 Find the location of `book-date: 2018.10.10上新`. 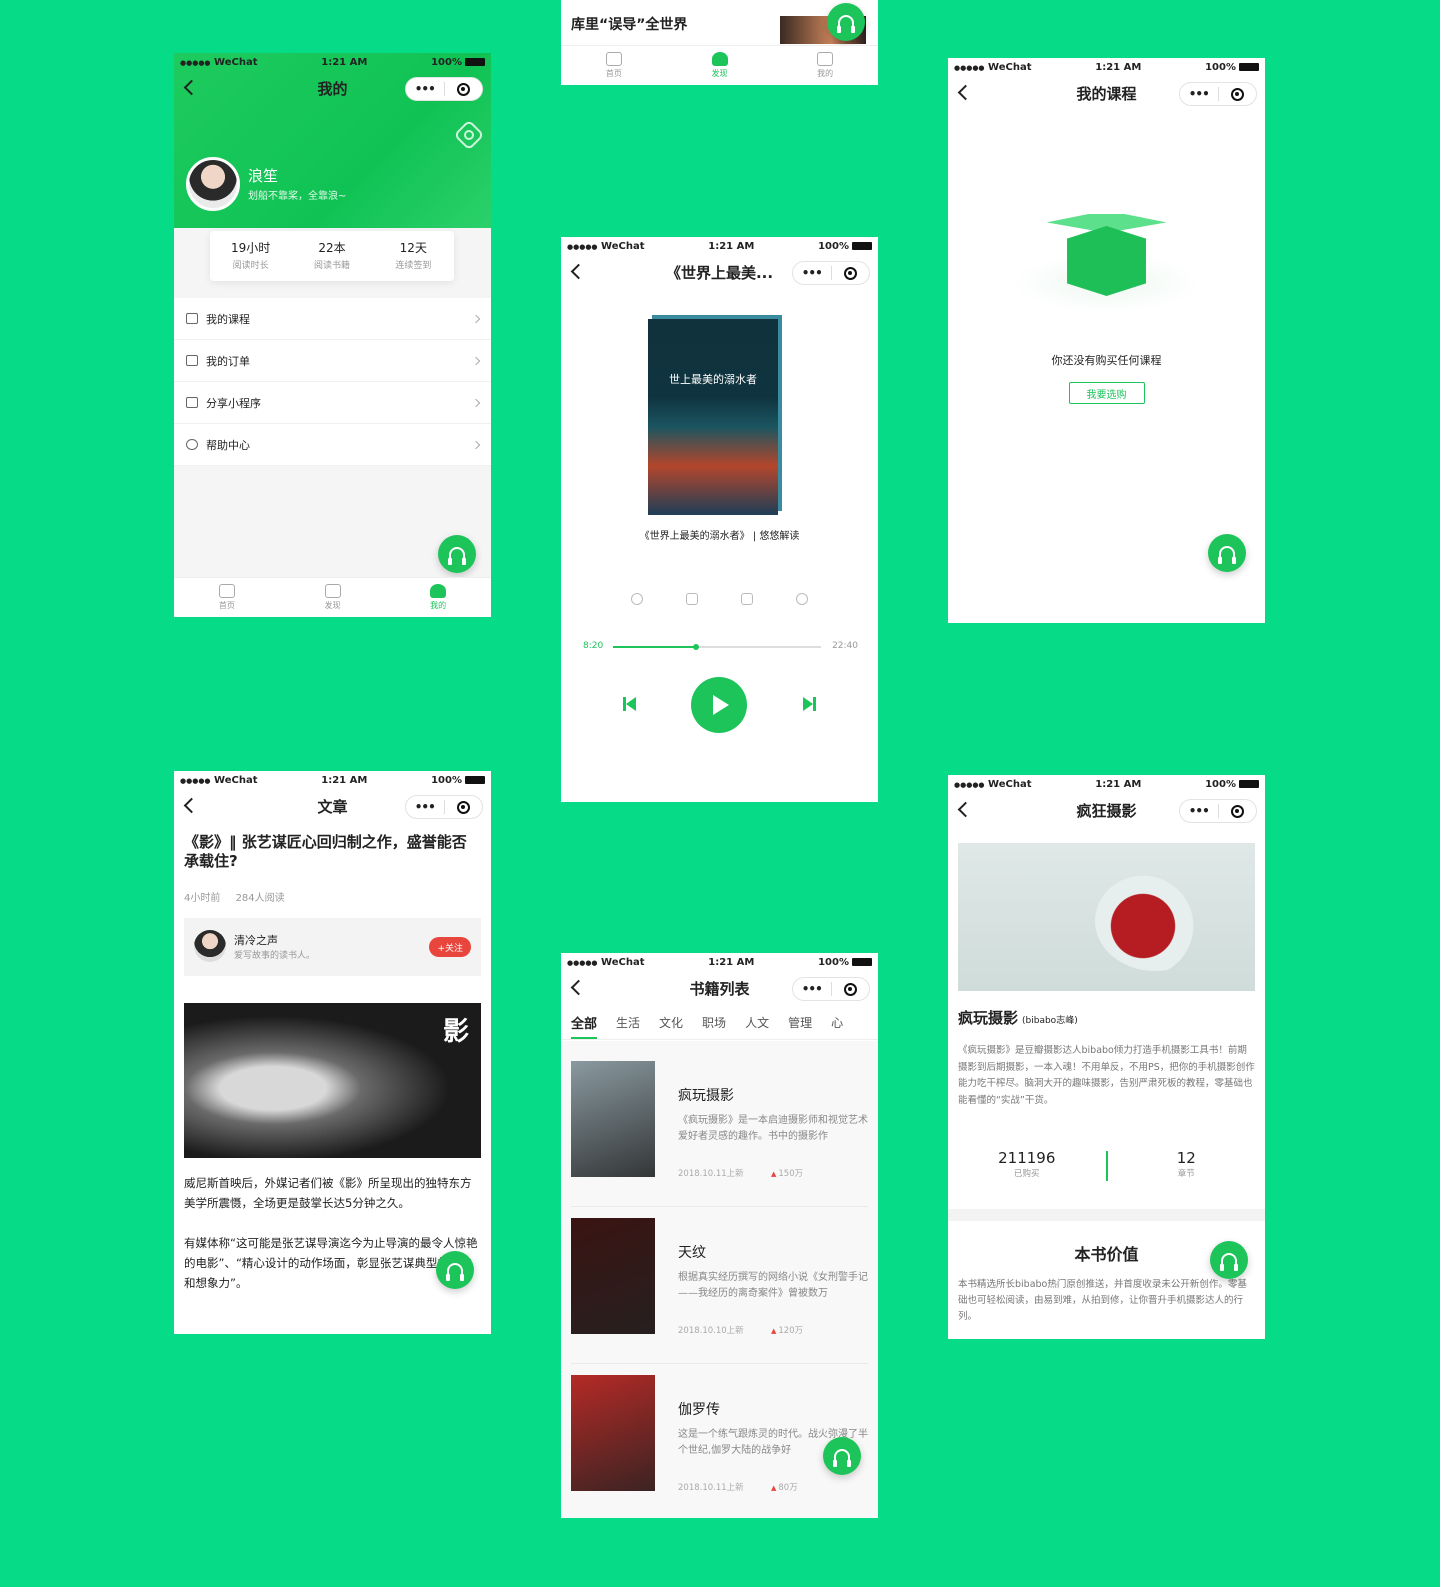

book-date: 2018.10.10上新 is located at coordinates (711, 1331).